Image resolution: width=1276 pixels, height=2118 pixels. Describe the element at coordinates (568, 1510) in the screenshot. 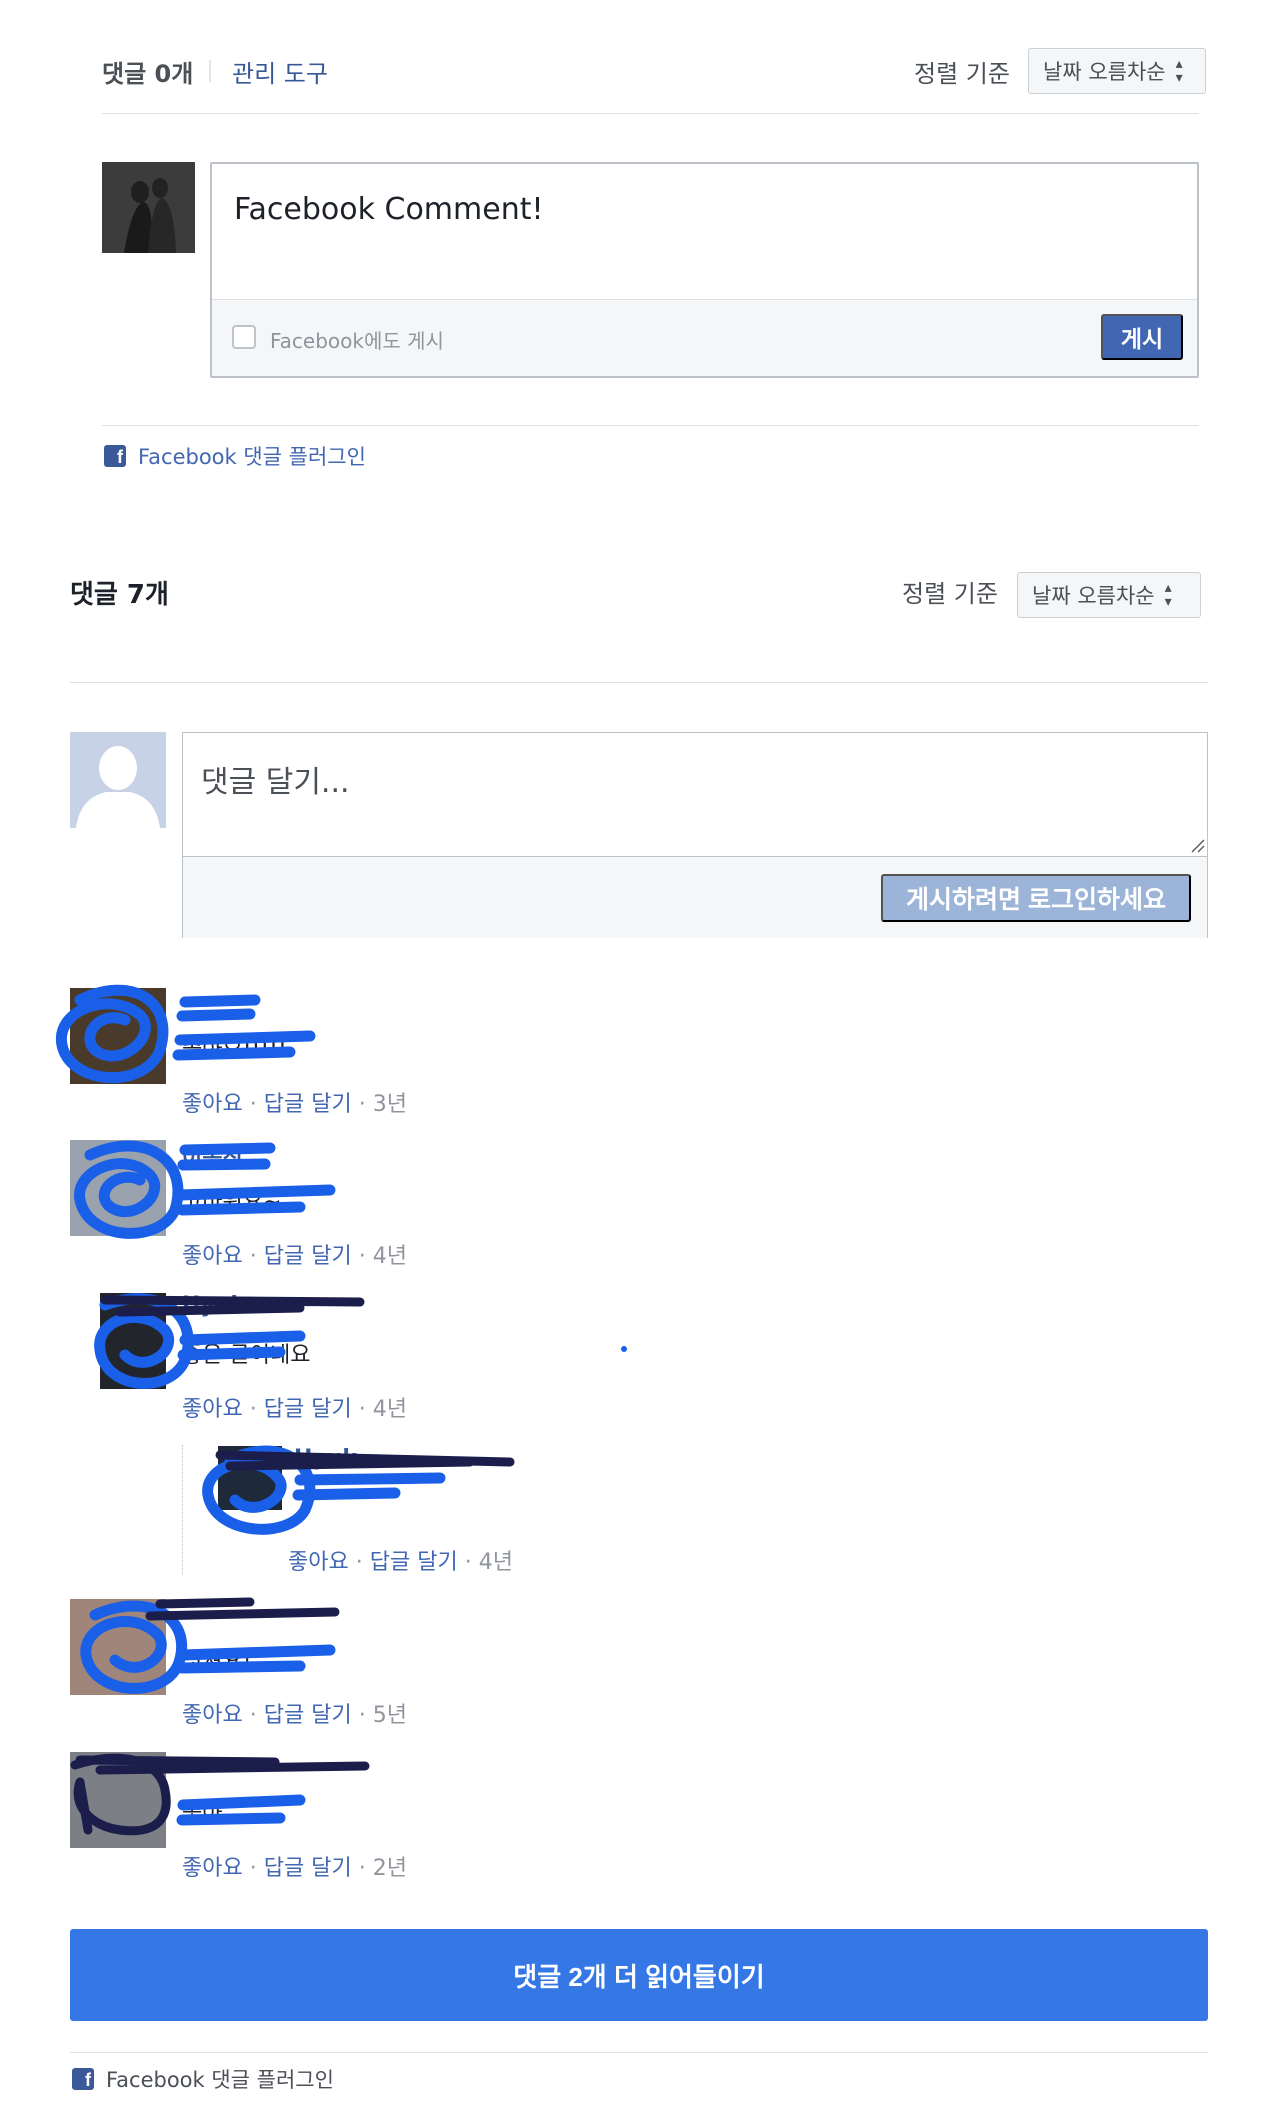

I see `reply-item: Hyuk 좋아요 · 답글 달기 · 4년` at that location.